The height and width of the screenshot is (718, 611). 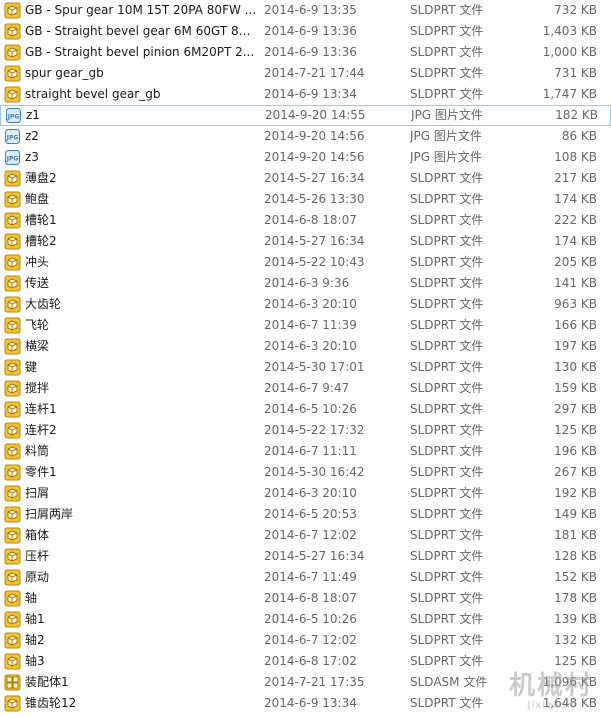 I want to click on file-date-modified: 2014-6-9 13:35, so click(x=310, y=10).